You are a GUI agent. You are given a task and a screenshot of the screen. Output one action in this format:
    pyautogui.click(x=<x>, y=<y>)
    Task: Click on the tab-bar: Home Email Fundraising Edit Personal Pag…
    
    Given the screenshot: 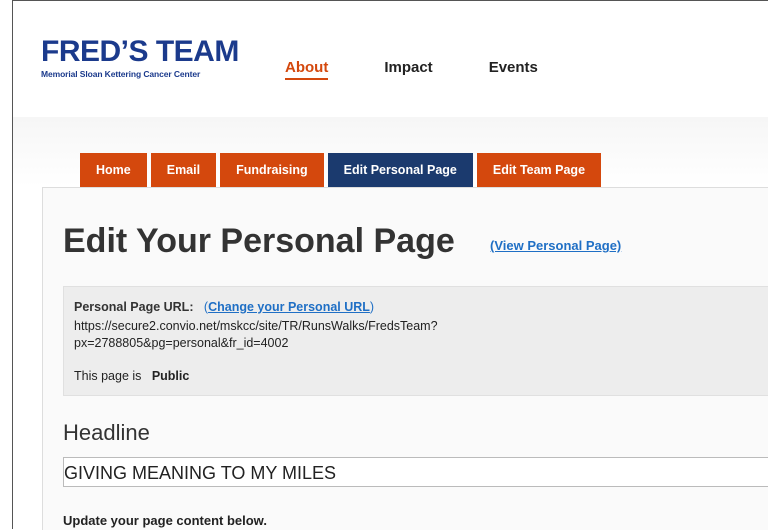 What is the action you would take?
    pyautogui.click(x=342, y=170)
    